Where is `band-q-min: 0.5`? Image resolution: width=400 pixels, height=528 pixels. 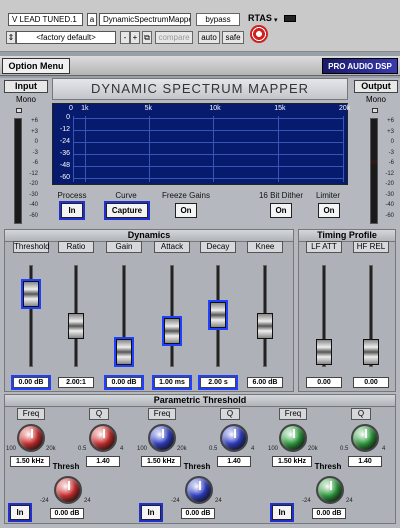
band-q-min: 0.5 is located at coordinates (344, 449).